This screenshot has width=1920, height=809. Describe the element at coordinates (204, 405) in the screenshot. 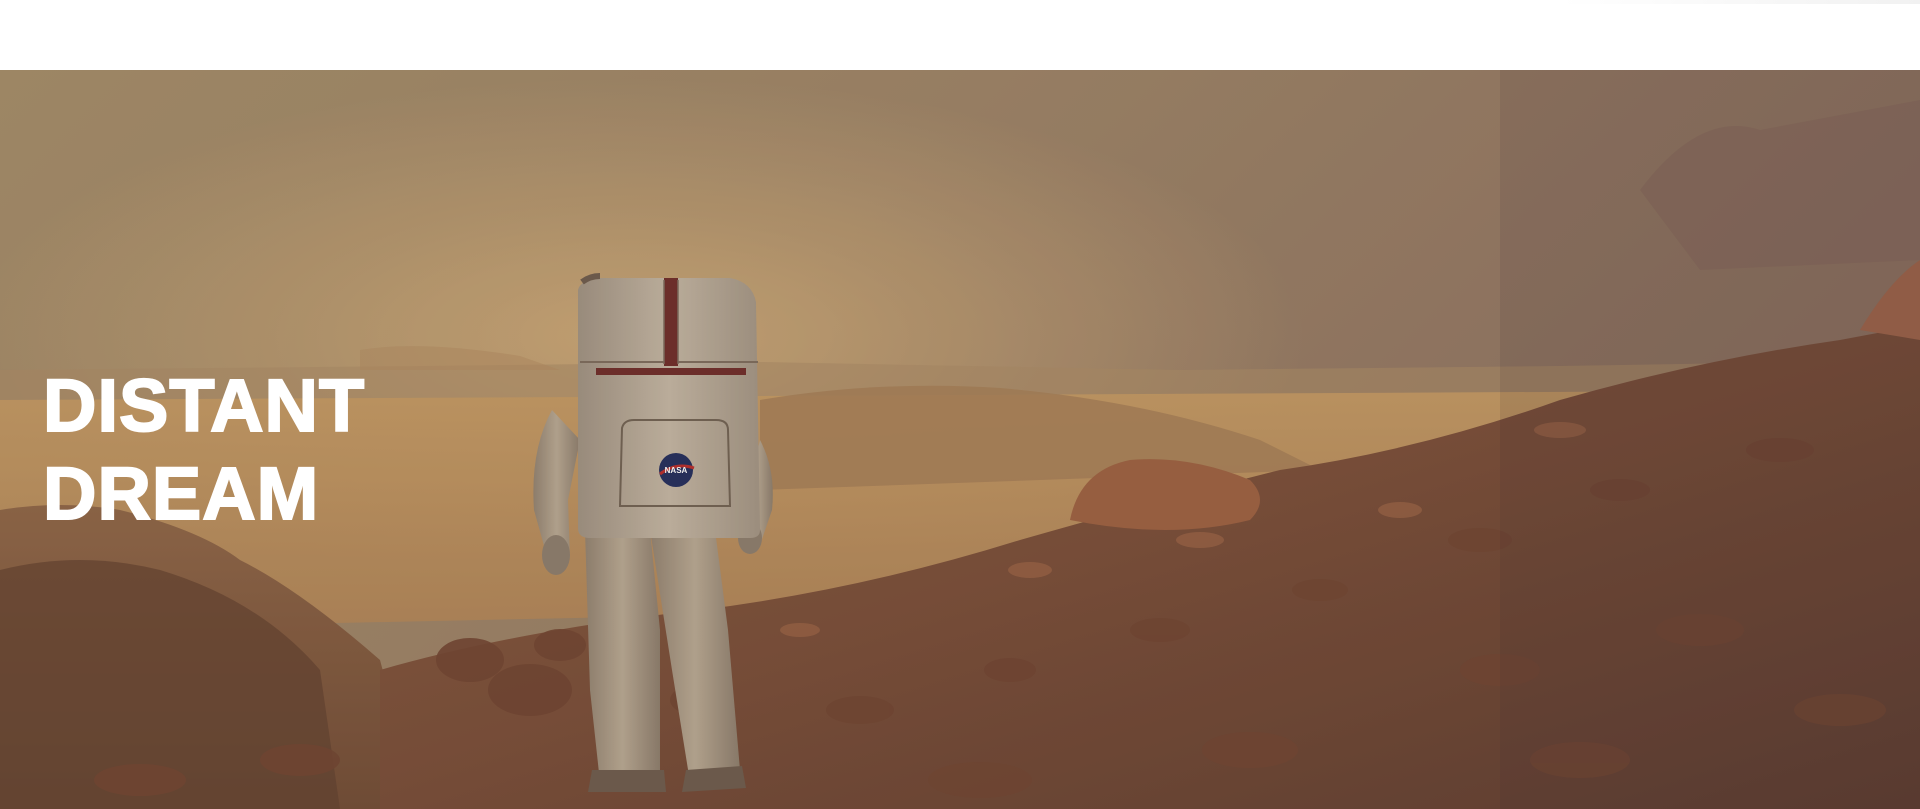

I see `hero-title-line-1: DISTANT` at that location.